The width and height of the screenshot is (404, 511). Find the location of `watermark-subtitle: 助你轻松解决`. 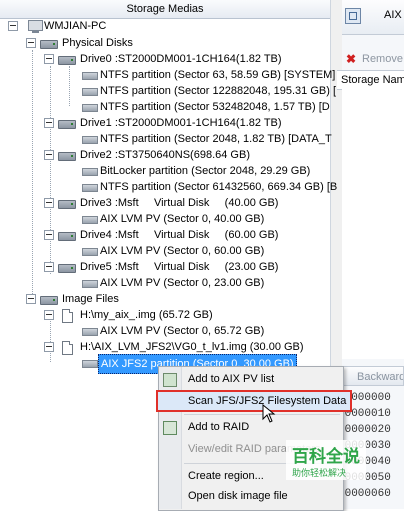

watermark-subtitle: 助你轻松解决 is located at coordinates (319, 473).